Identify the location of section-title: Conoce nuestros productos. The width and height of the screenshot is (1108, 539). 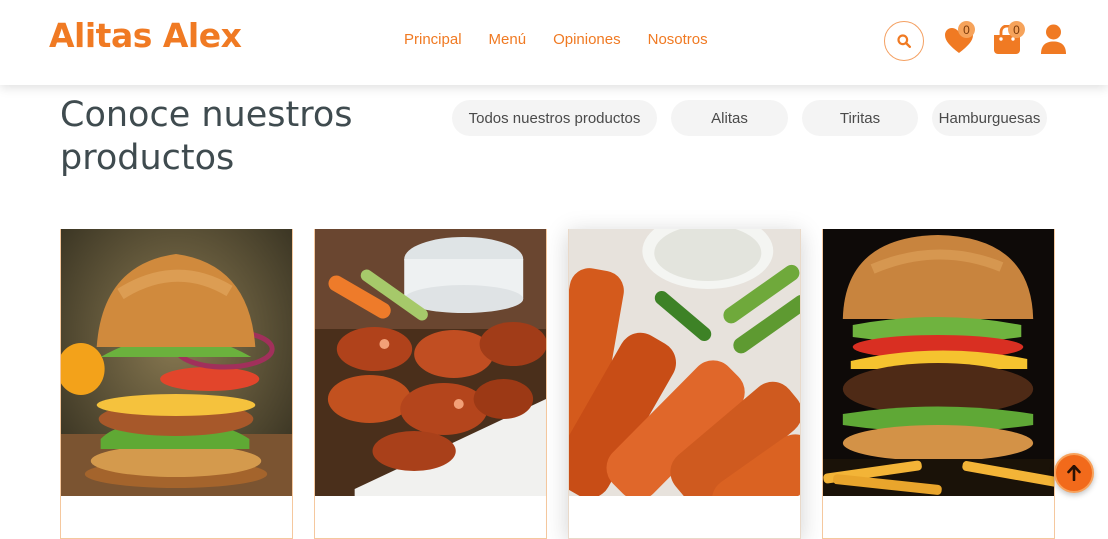
(206, 136).